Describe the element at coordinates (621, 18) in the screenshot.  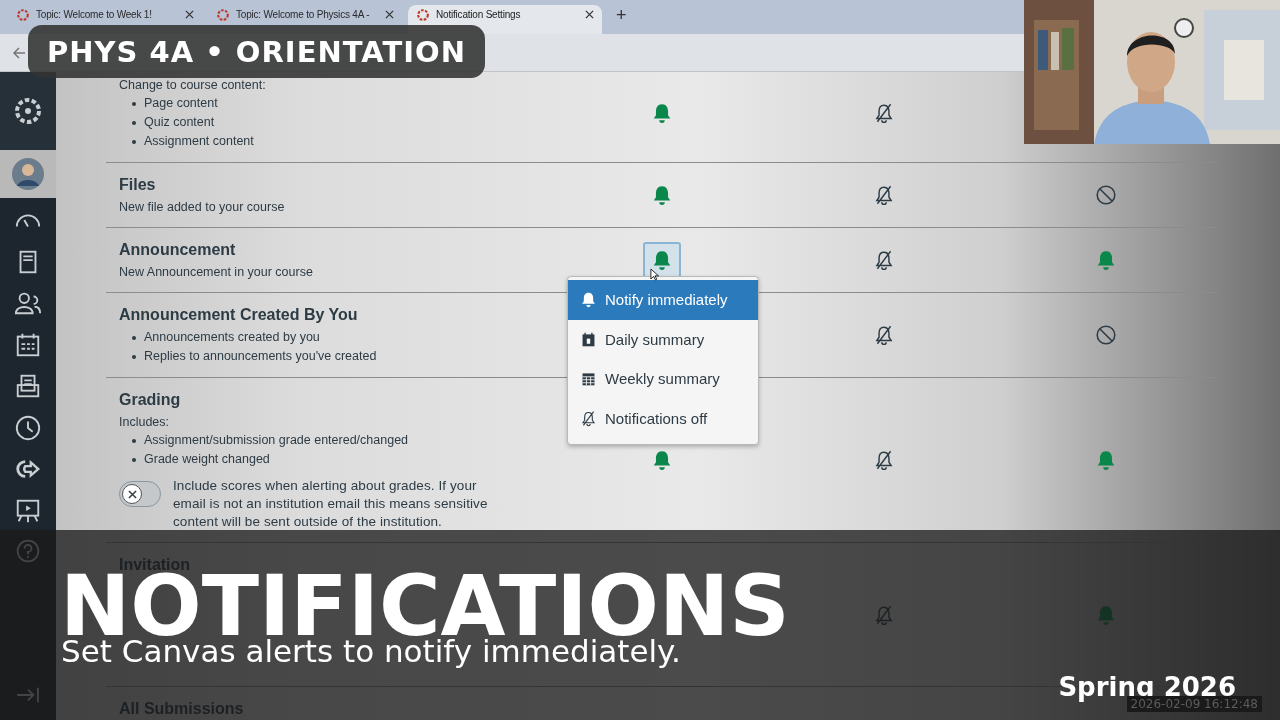
I see `new-tab-button: +` at that location.